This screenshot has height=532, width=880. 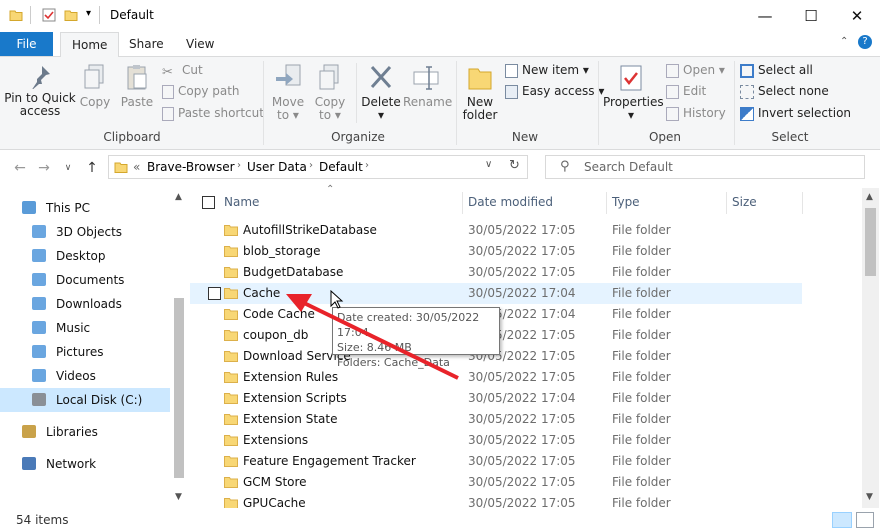 I want to click on file-row: blob_storage 30/05/2022 17:05 File folder, so click(x=496, y=251).